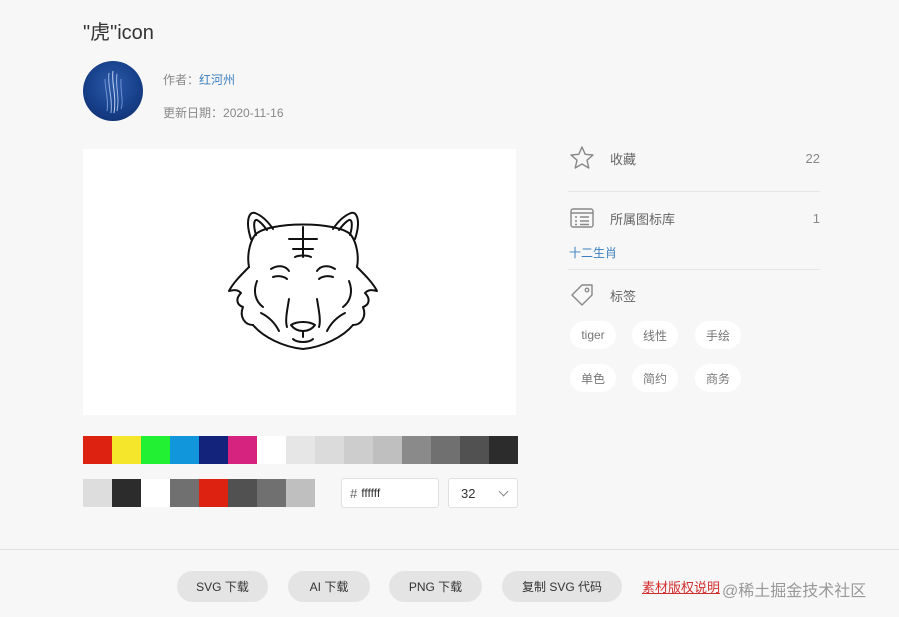 The width and height of the screenshot is (899, 617). Describe the element at coordinates (303, 280) in the screenshot. I see `tiger-icon` at that location.